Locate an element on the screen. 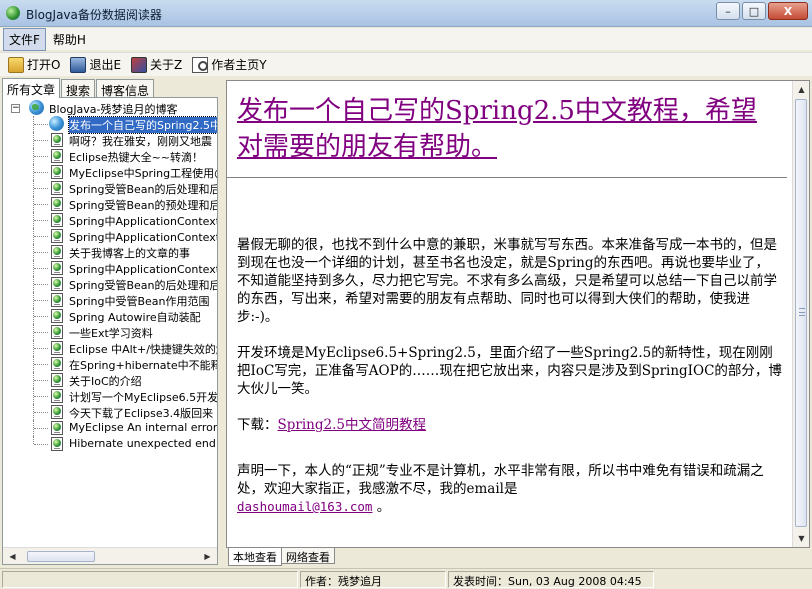 This screenshot has width=812, height=589. tree-root-label: BlogJava-残梦追月的博客 is located at coordinates (113, 109).